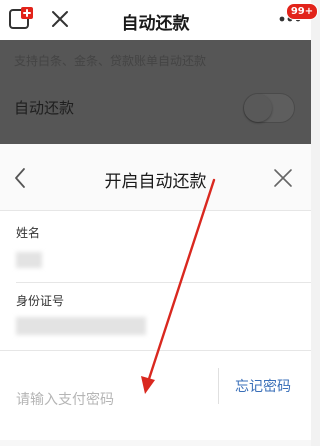 This screenshot has height=446, width=320. I want to click on name-value-redacted, so click(29, 260).